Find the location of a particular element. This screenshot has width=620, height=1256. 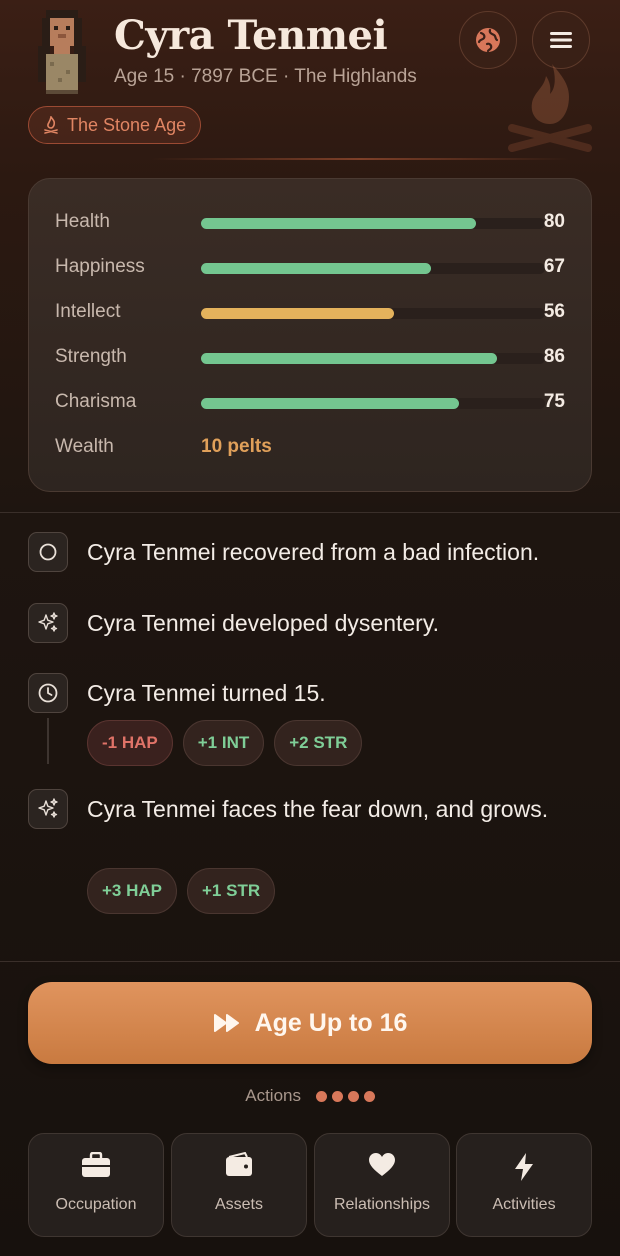

age-up-button: Age Up to 16 is located at coordinates (310, 1023).